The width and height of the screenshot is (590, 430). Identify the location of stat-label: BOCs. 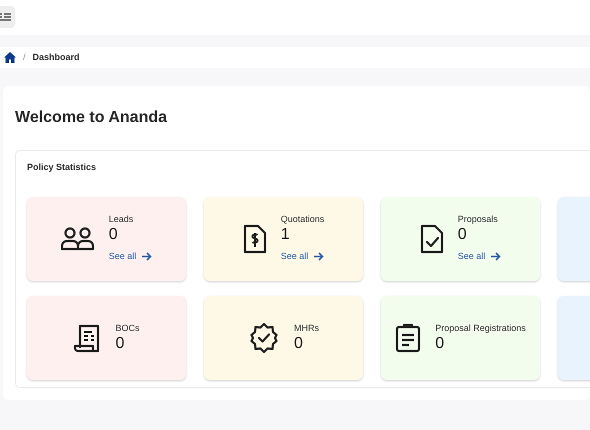
(127, 328).